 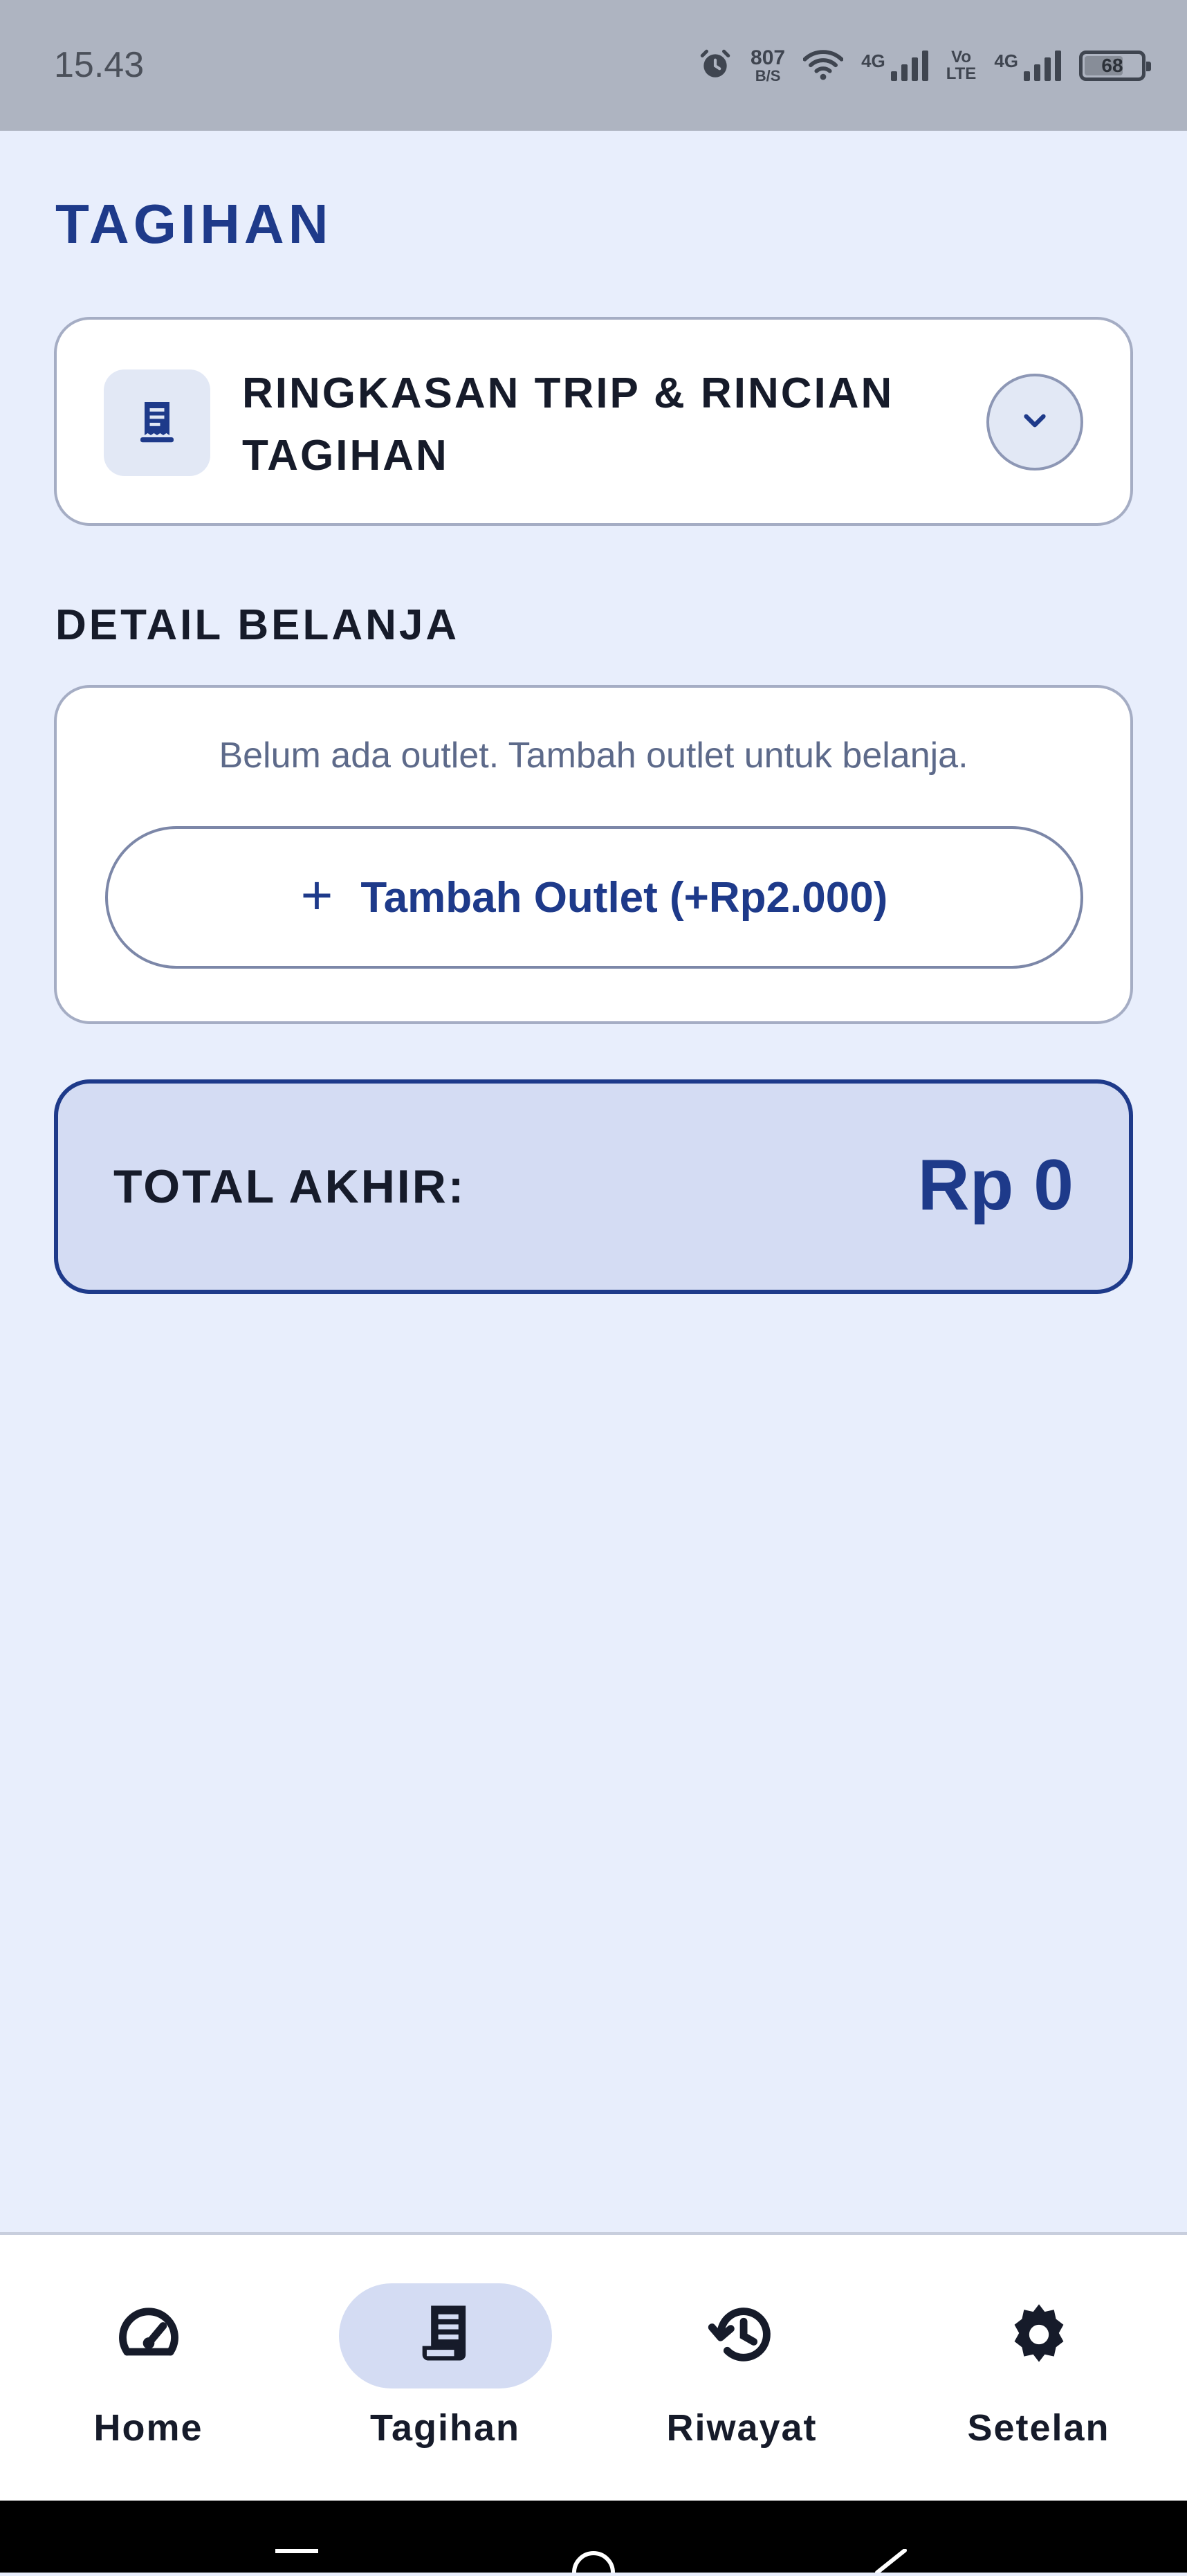 I want to click on plus-icon: +, so click(x=316, y=895).